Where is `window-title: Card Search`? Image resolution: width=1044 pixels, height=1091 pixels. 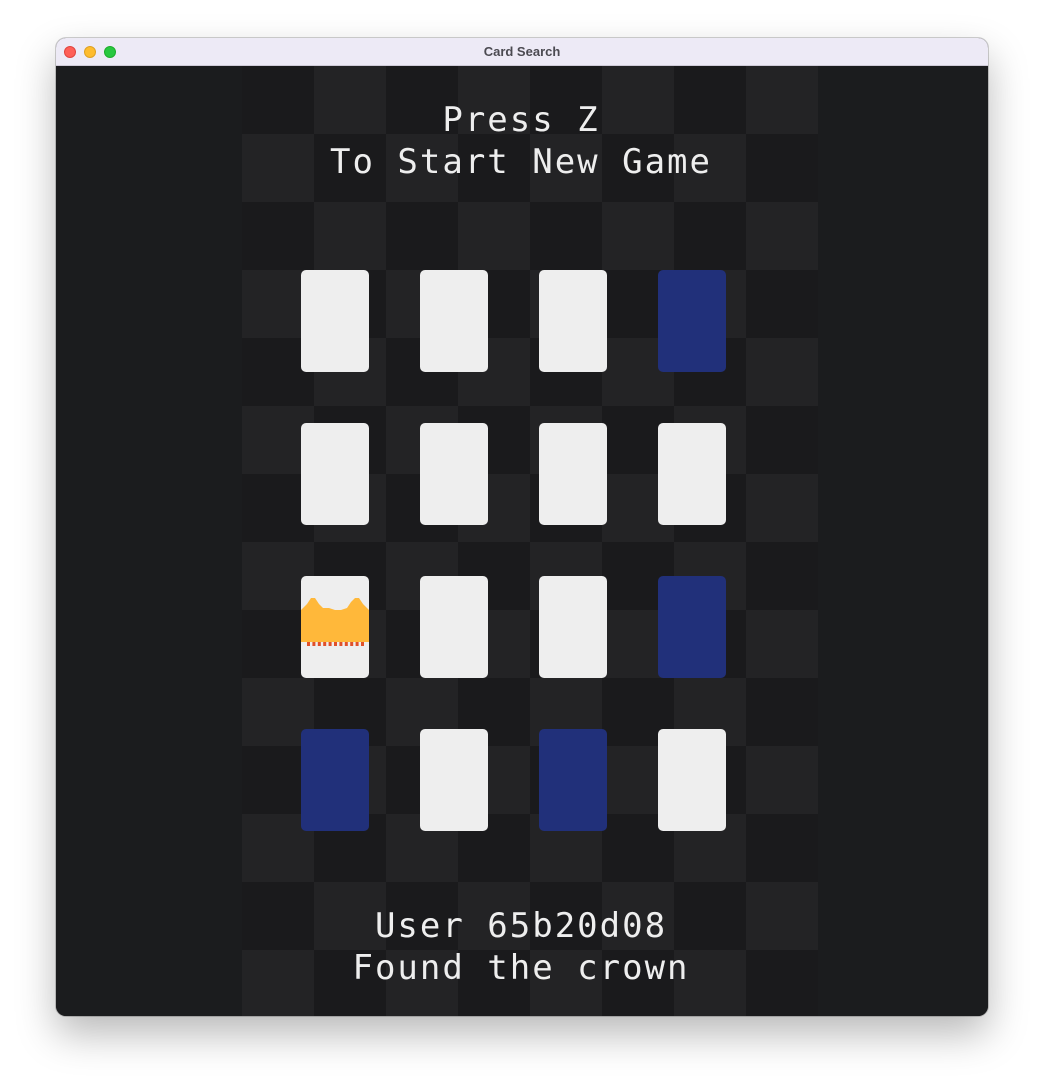
window-title: Card Search is located at coordinates (522, 51).